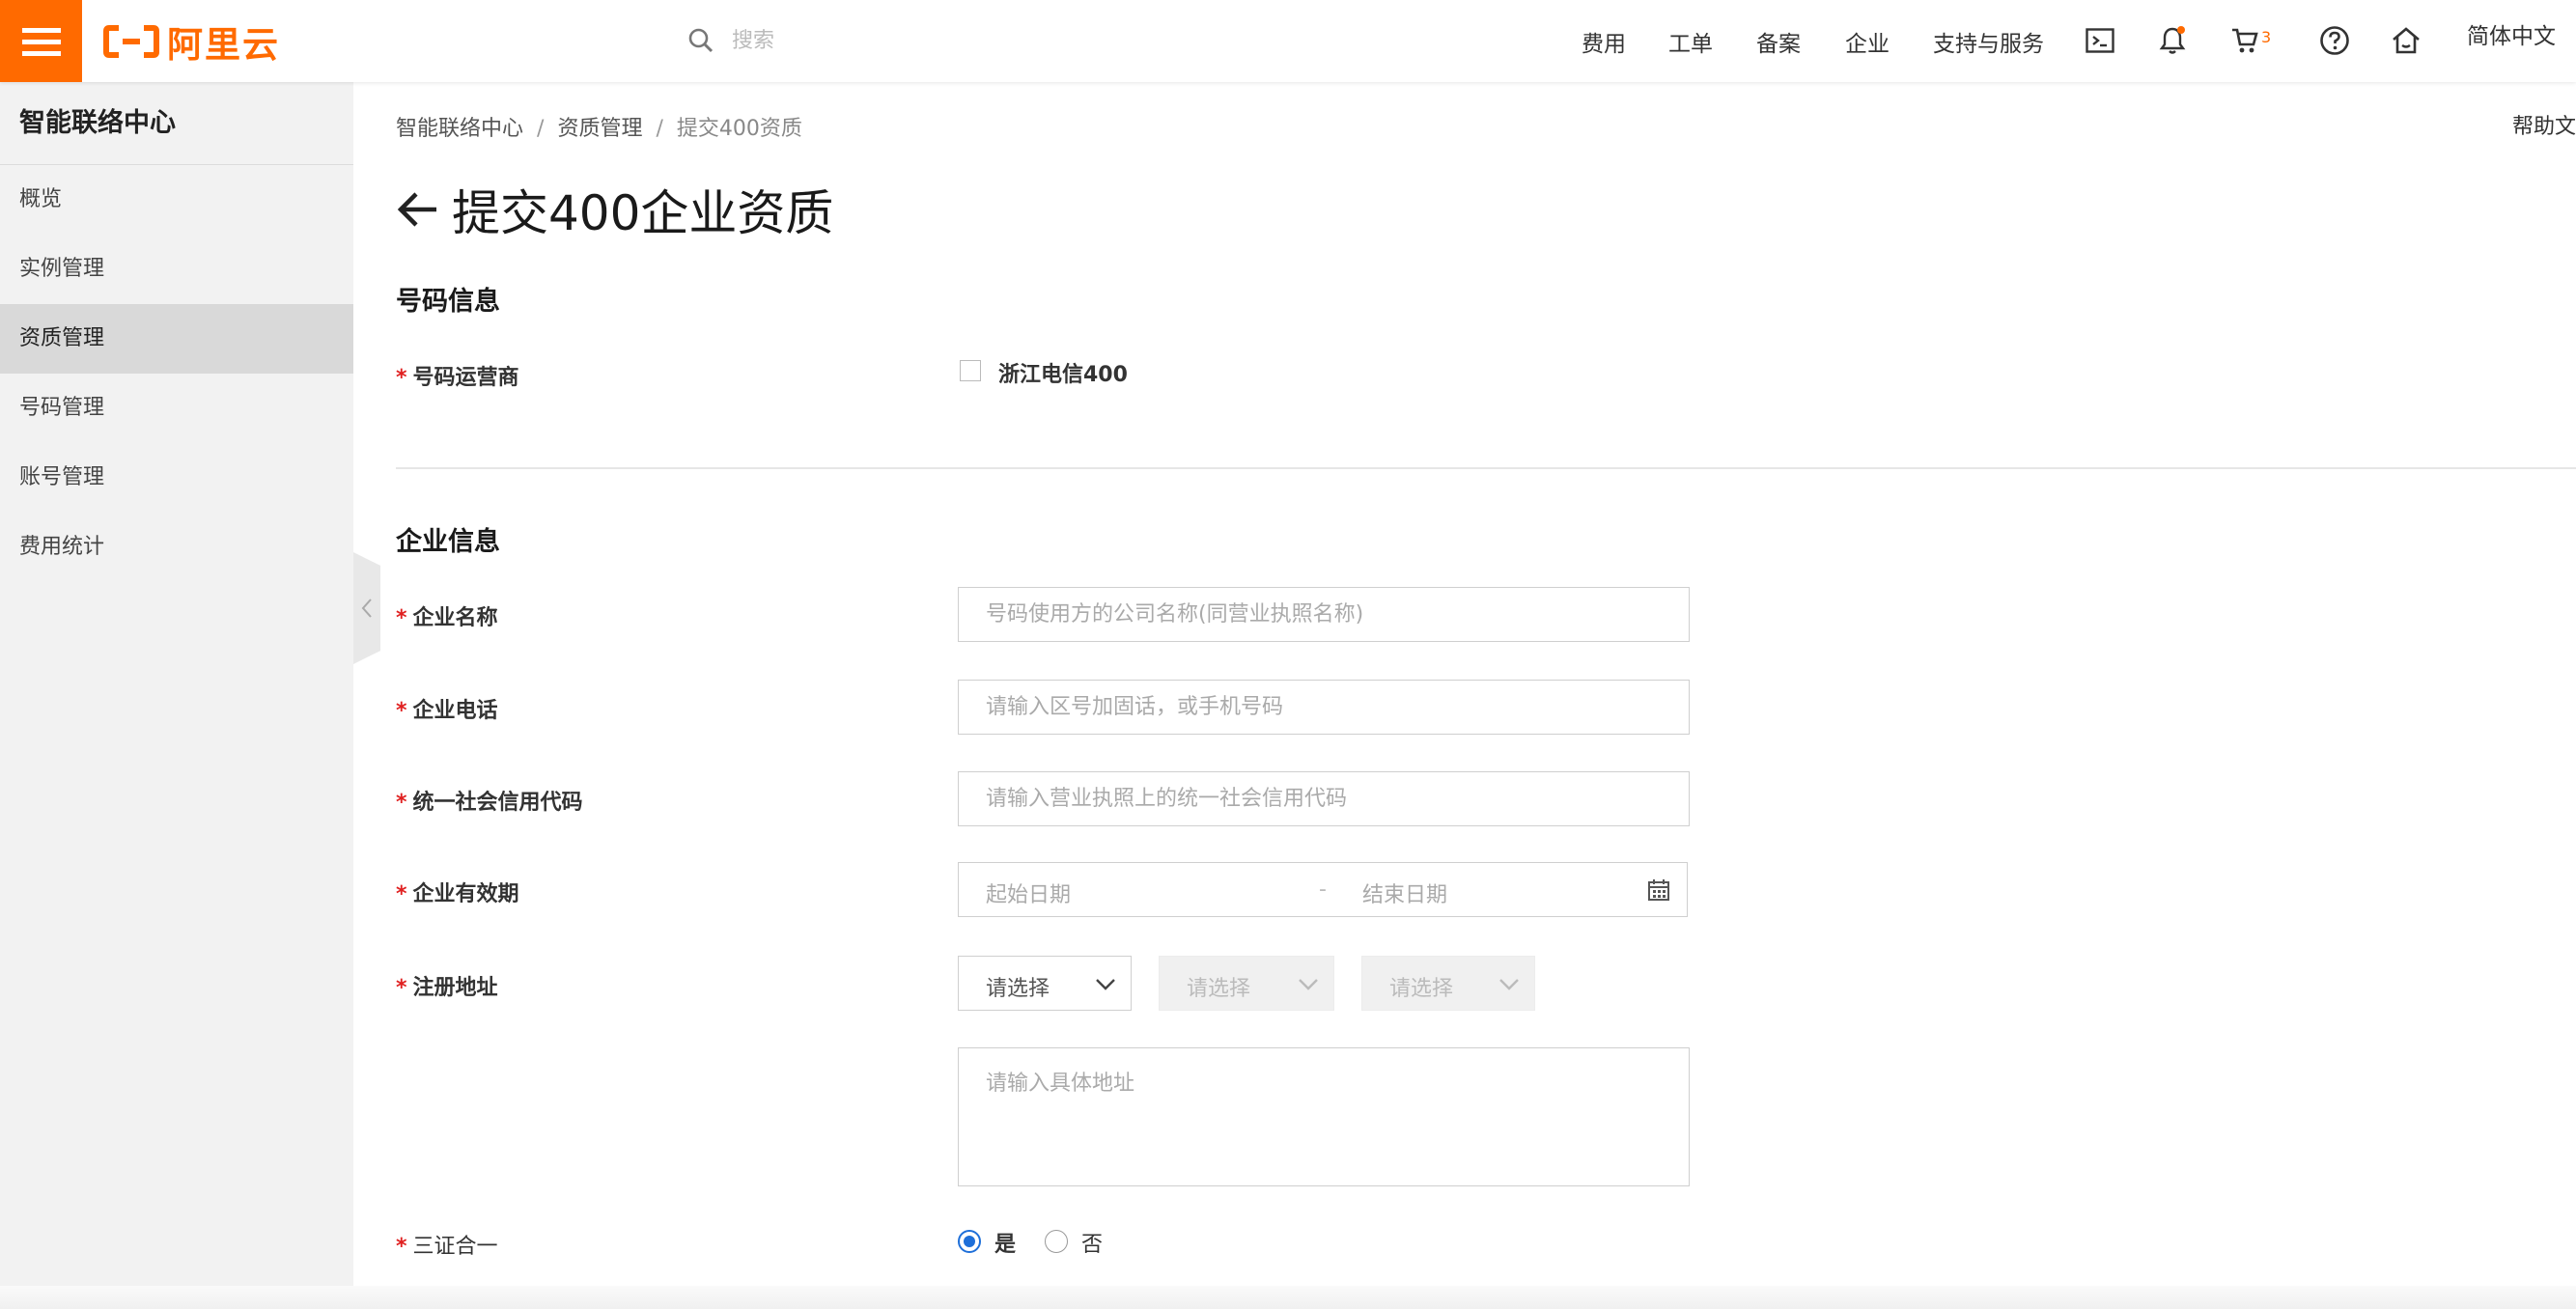 This screenshot has width=2576, height=1309. What do you see at coordinates (62, 547) in the screenshot?
I see `sidebar-item-label: 费用统计` at bounding box center [62, 547].